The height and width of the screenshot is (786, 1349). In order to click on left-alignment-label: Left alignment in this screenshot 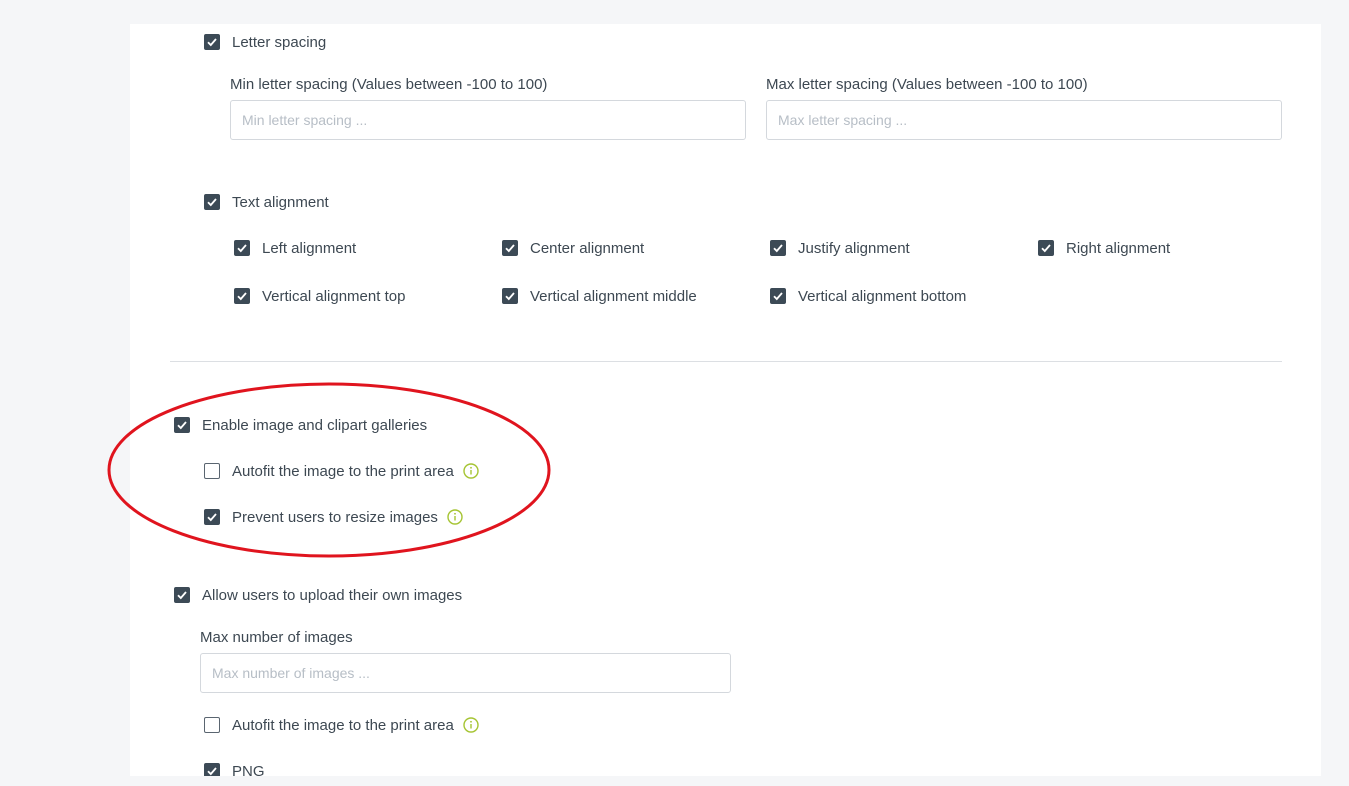, I will do `click(309, 248)`.